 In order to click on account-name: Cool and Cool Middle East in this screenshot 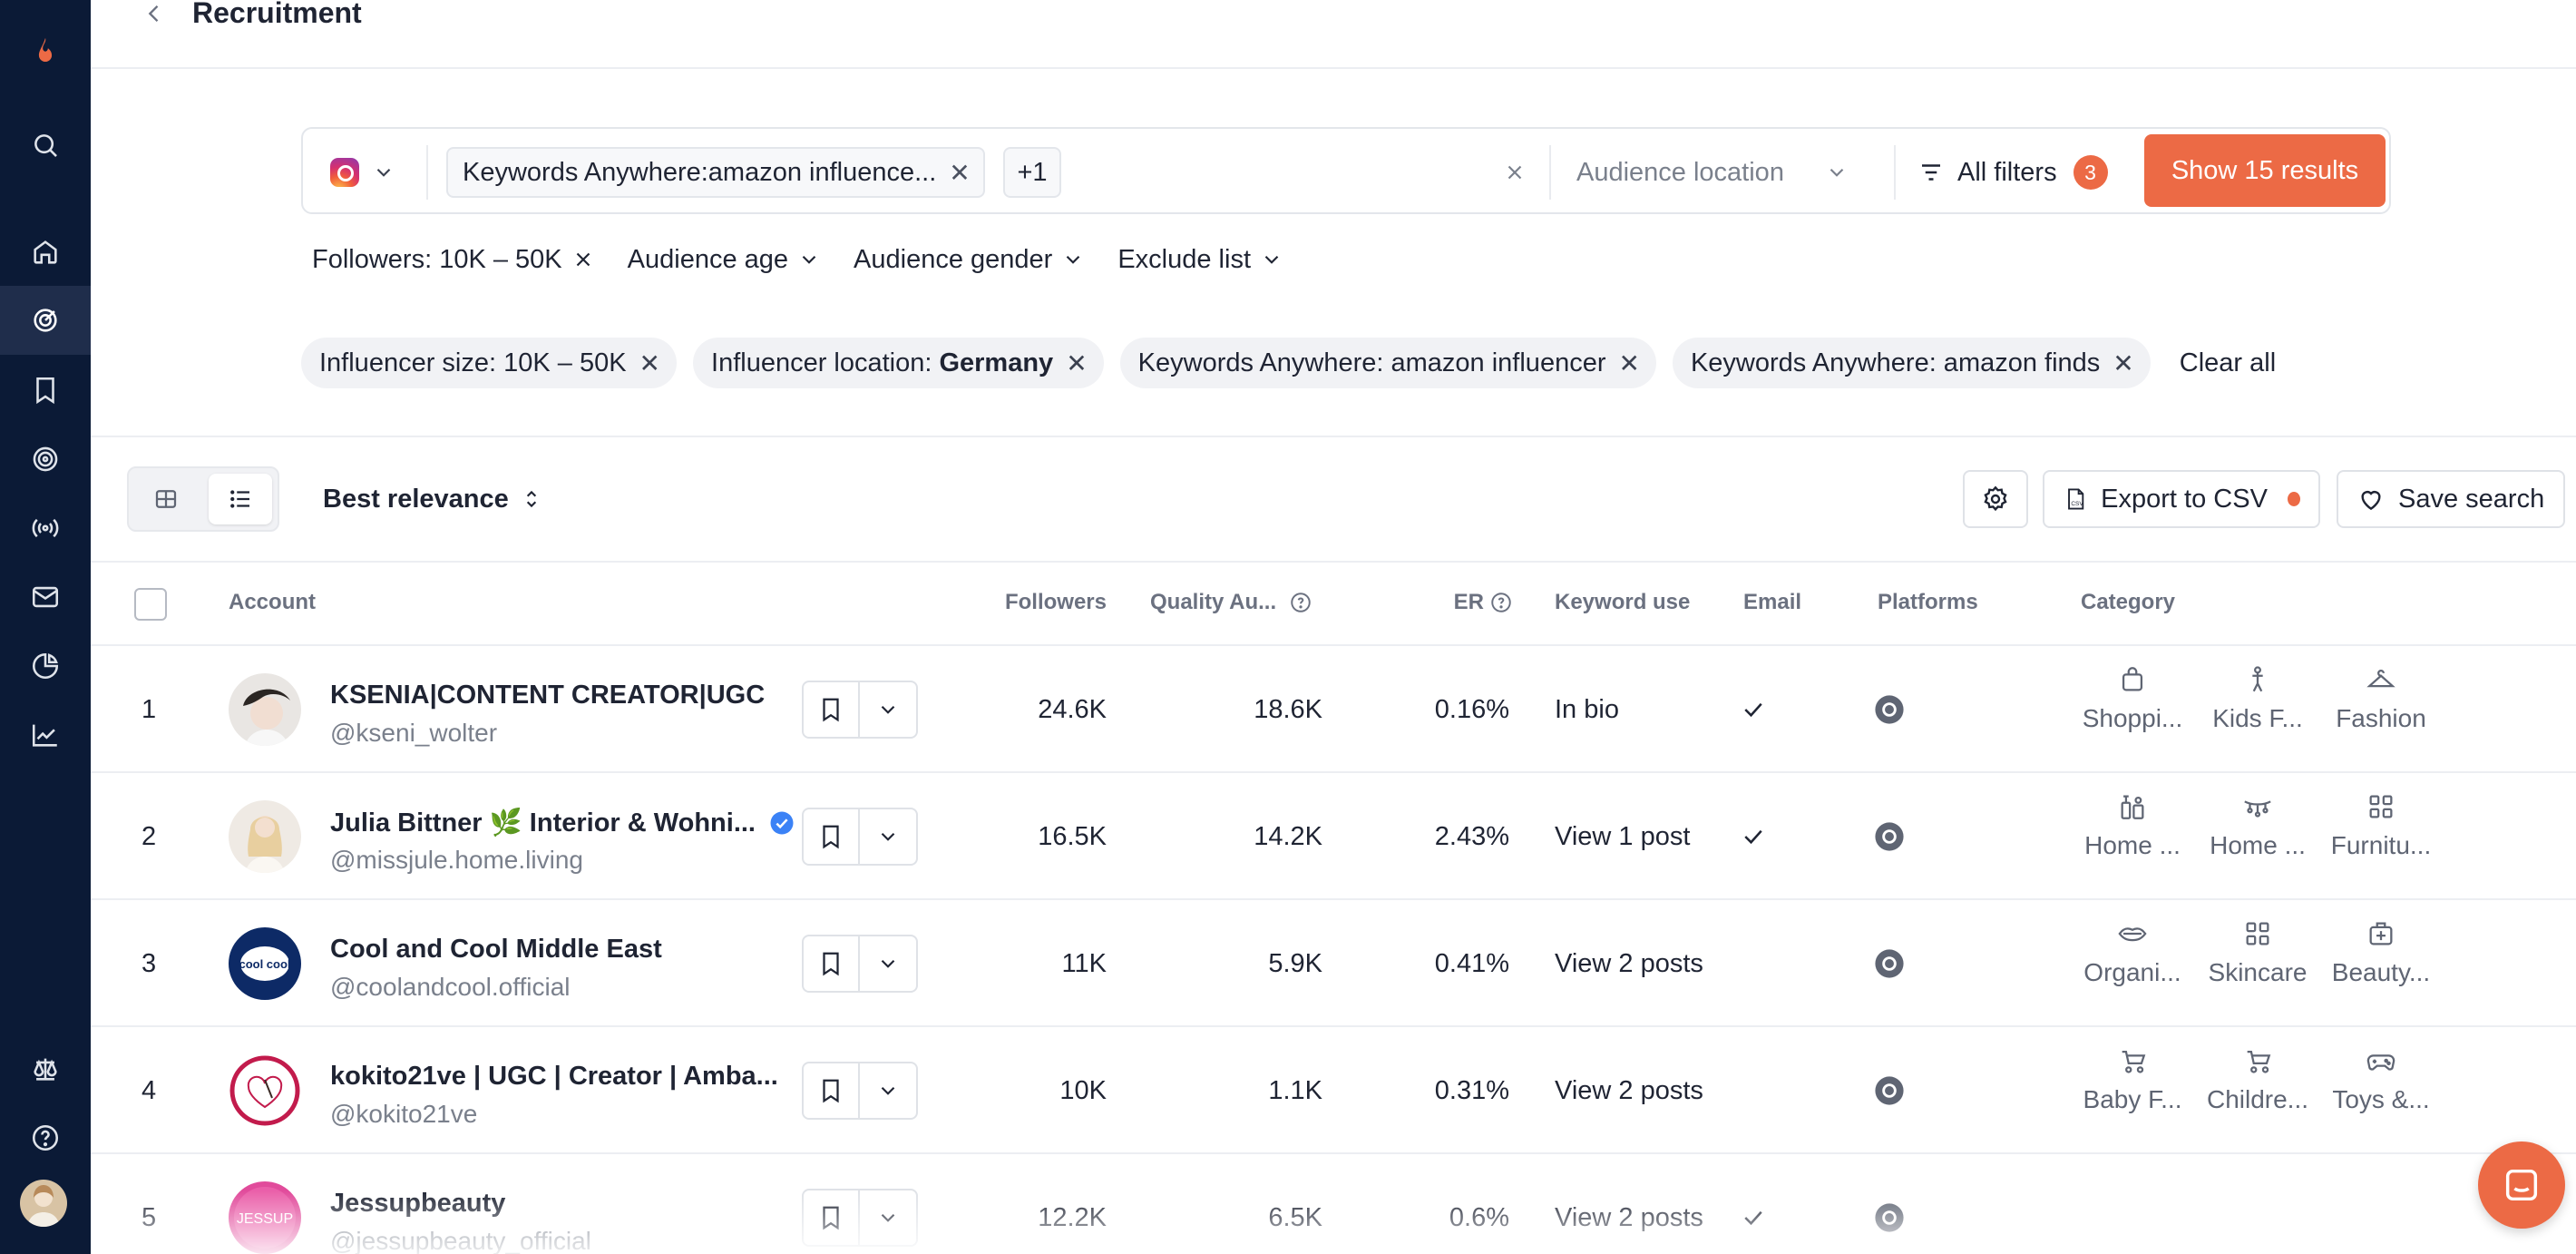, I will do `click(496, 950)`.